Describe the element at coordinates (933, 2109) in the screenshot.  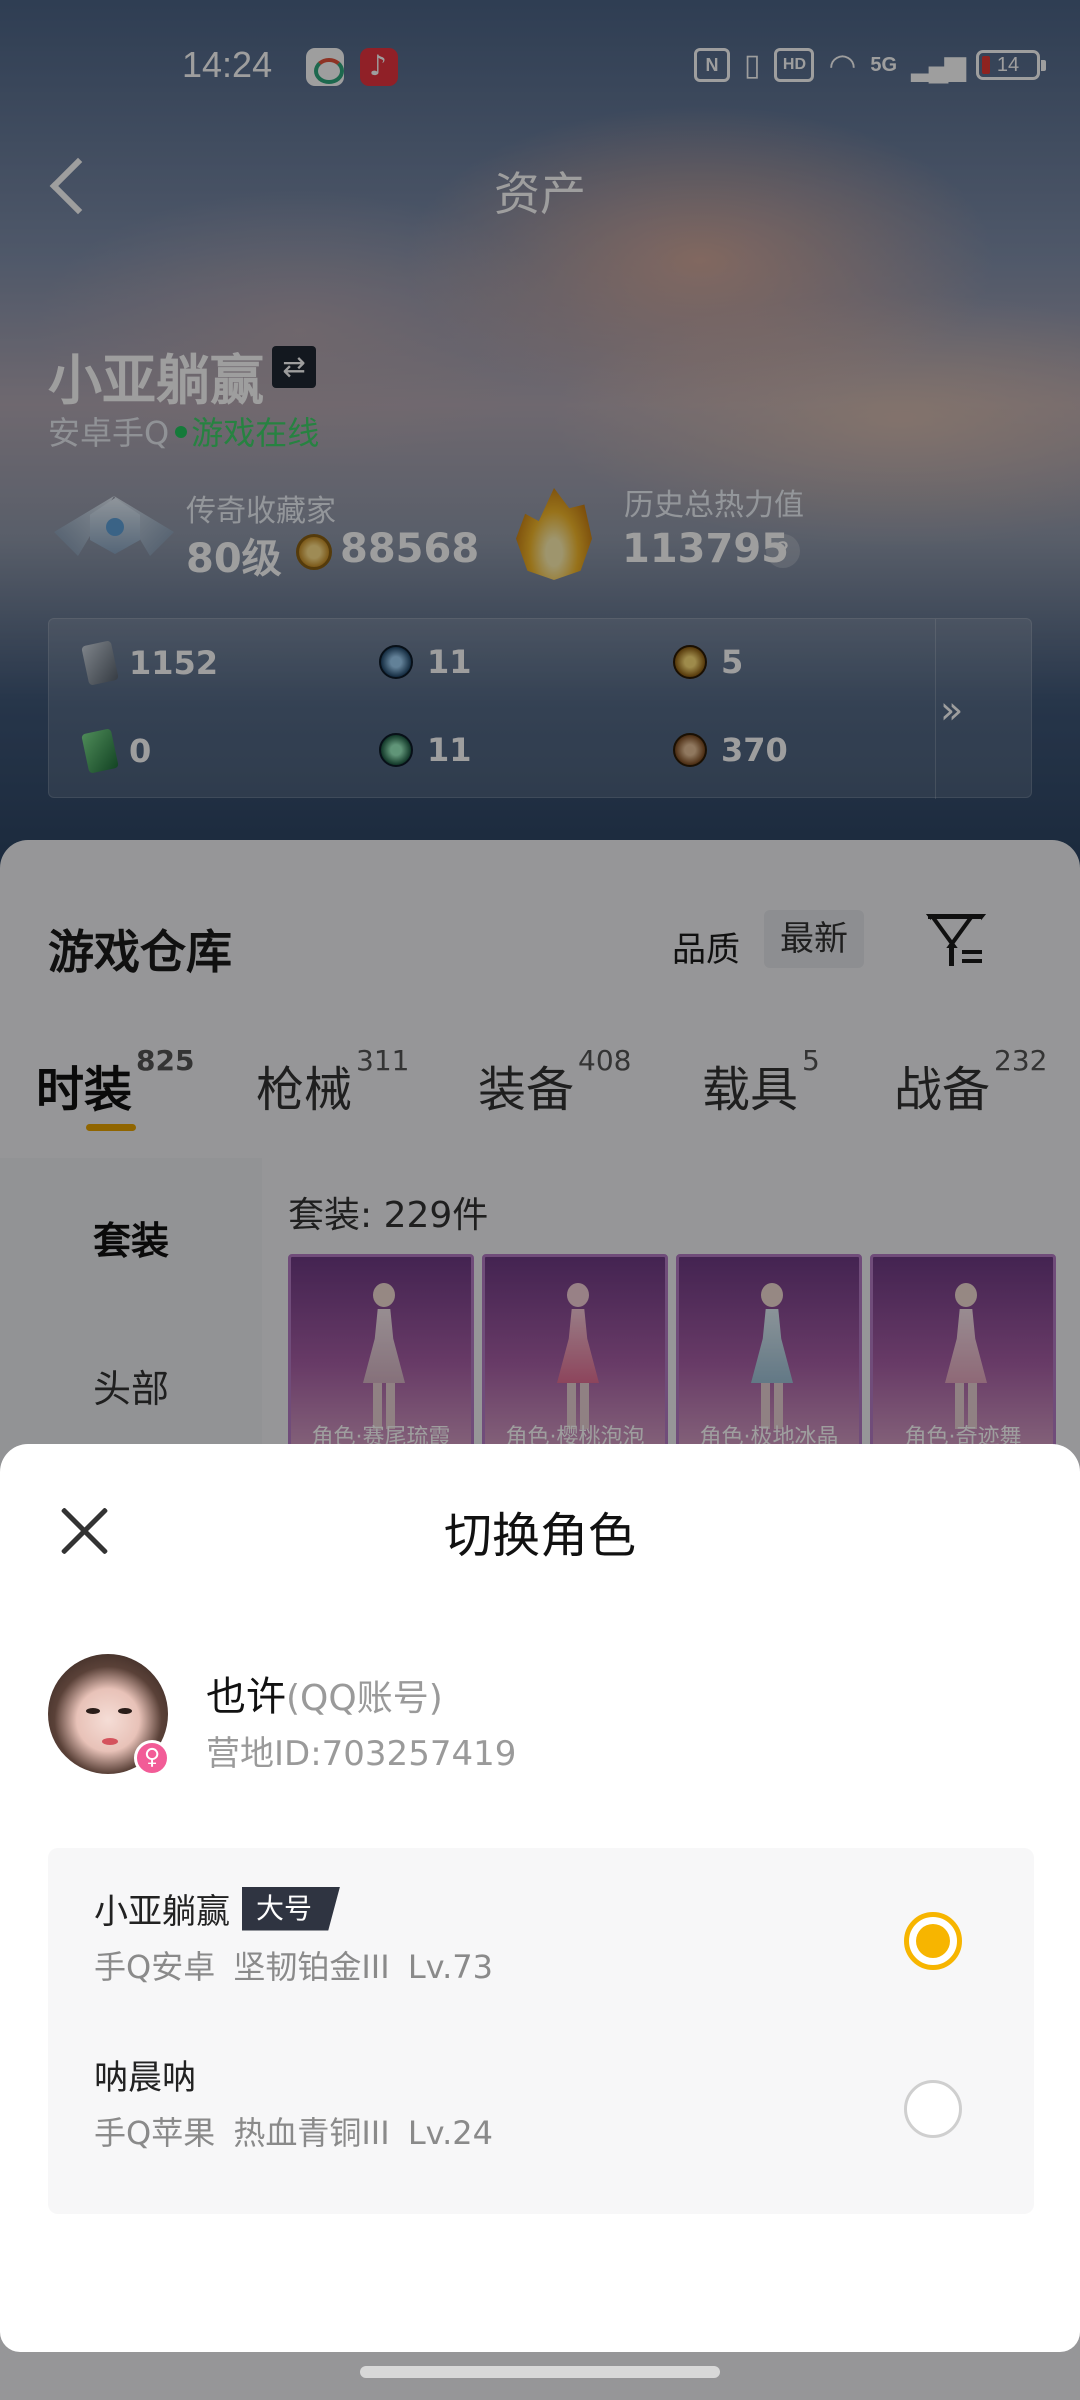
I see `role-radio` at that location.